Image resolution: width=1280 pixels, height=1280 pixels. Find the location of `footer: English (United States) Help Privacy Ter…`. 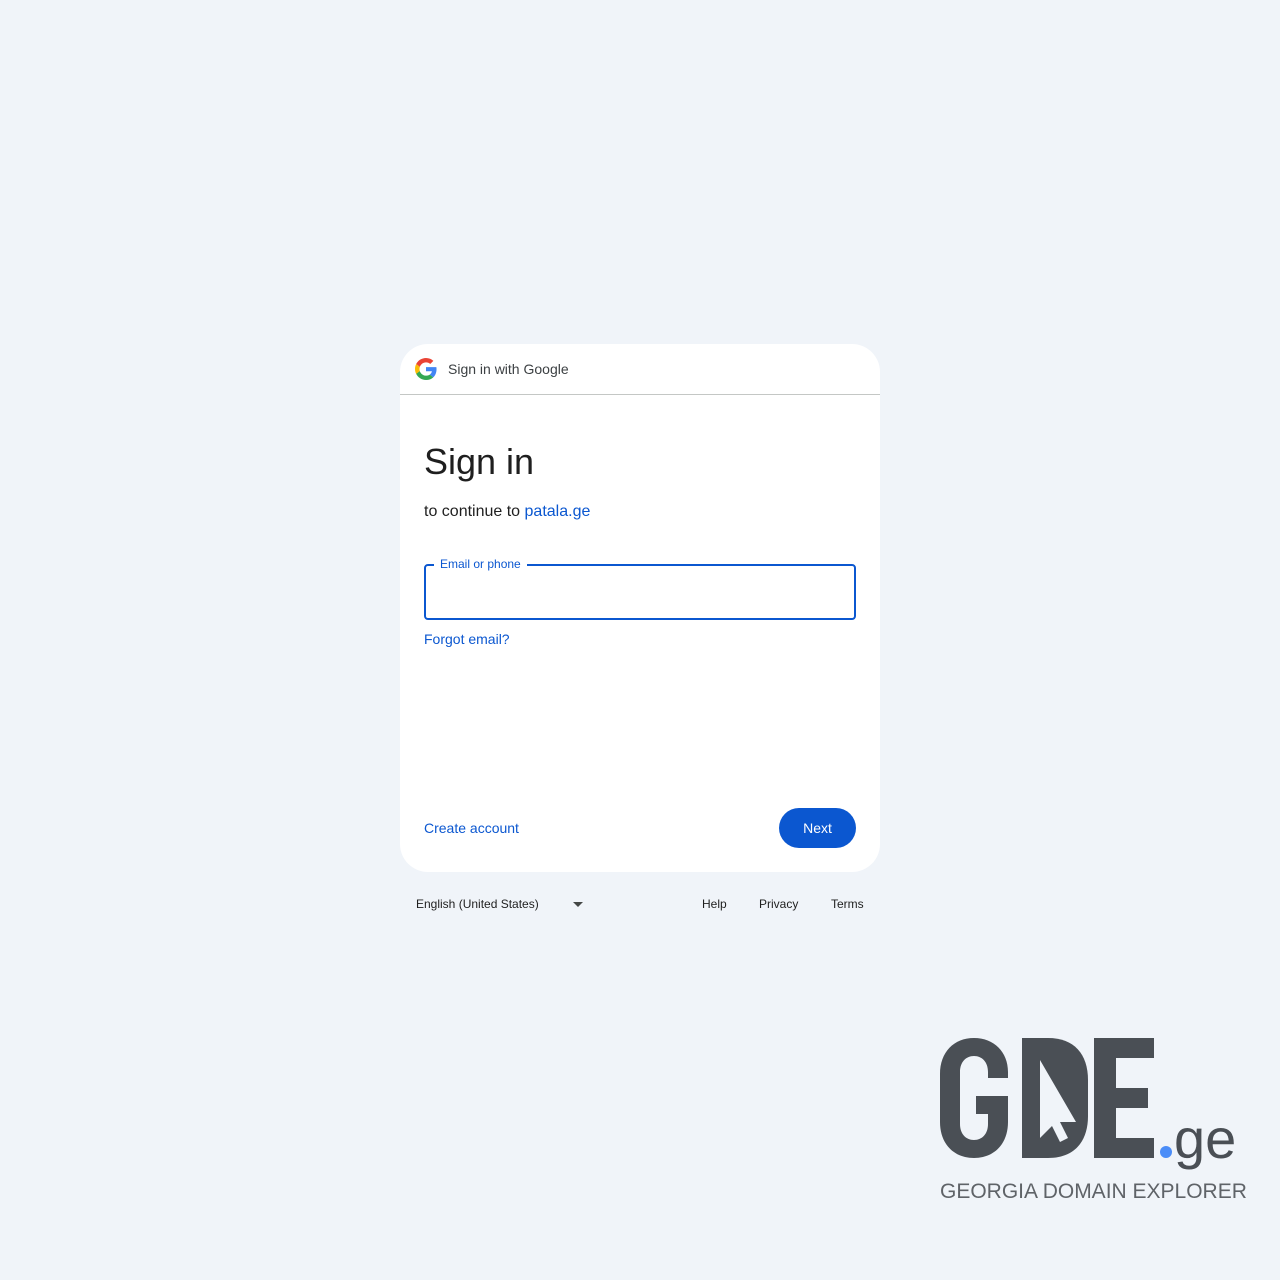

footer: English (United States) Help Privacy Ter… is located at coordinates (640, 904).